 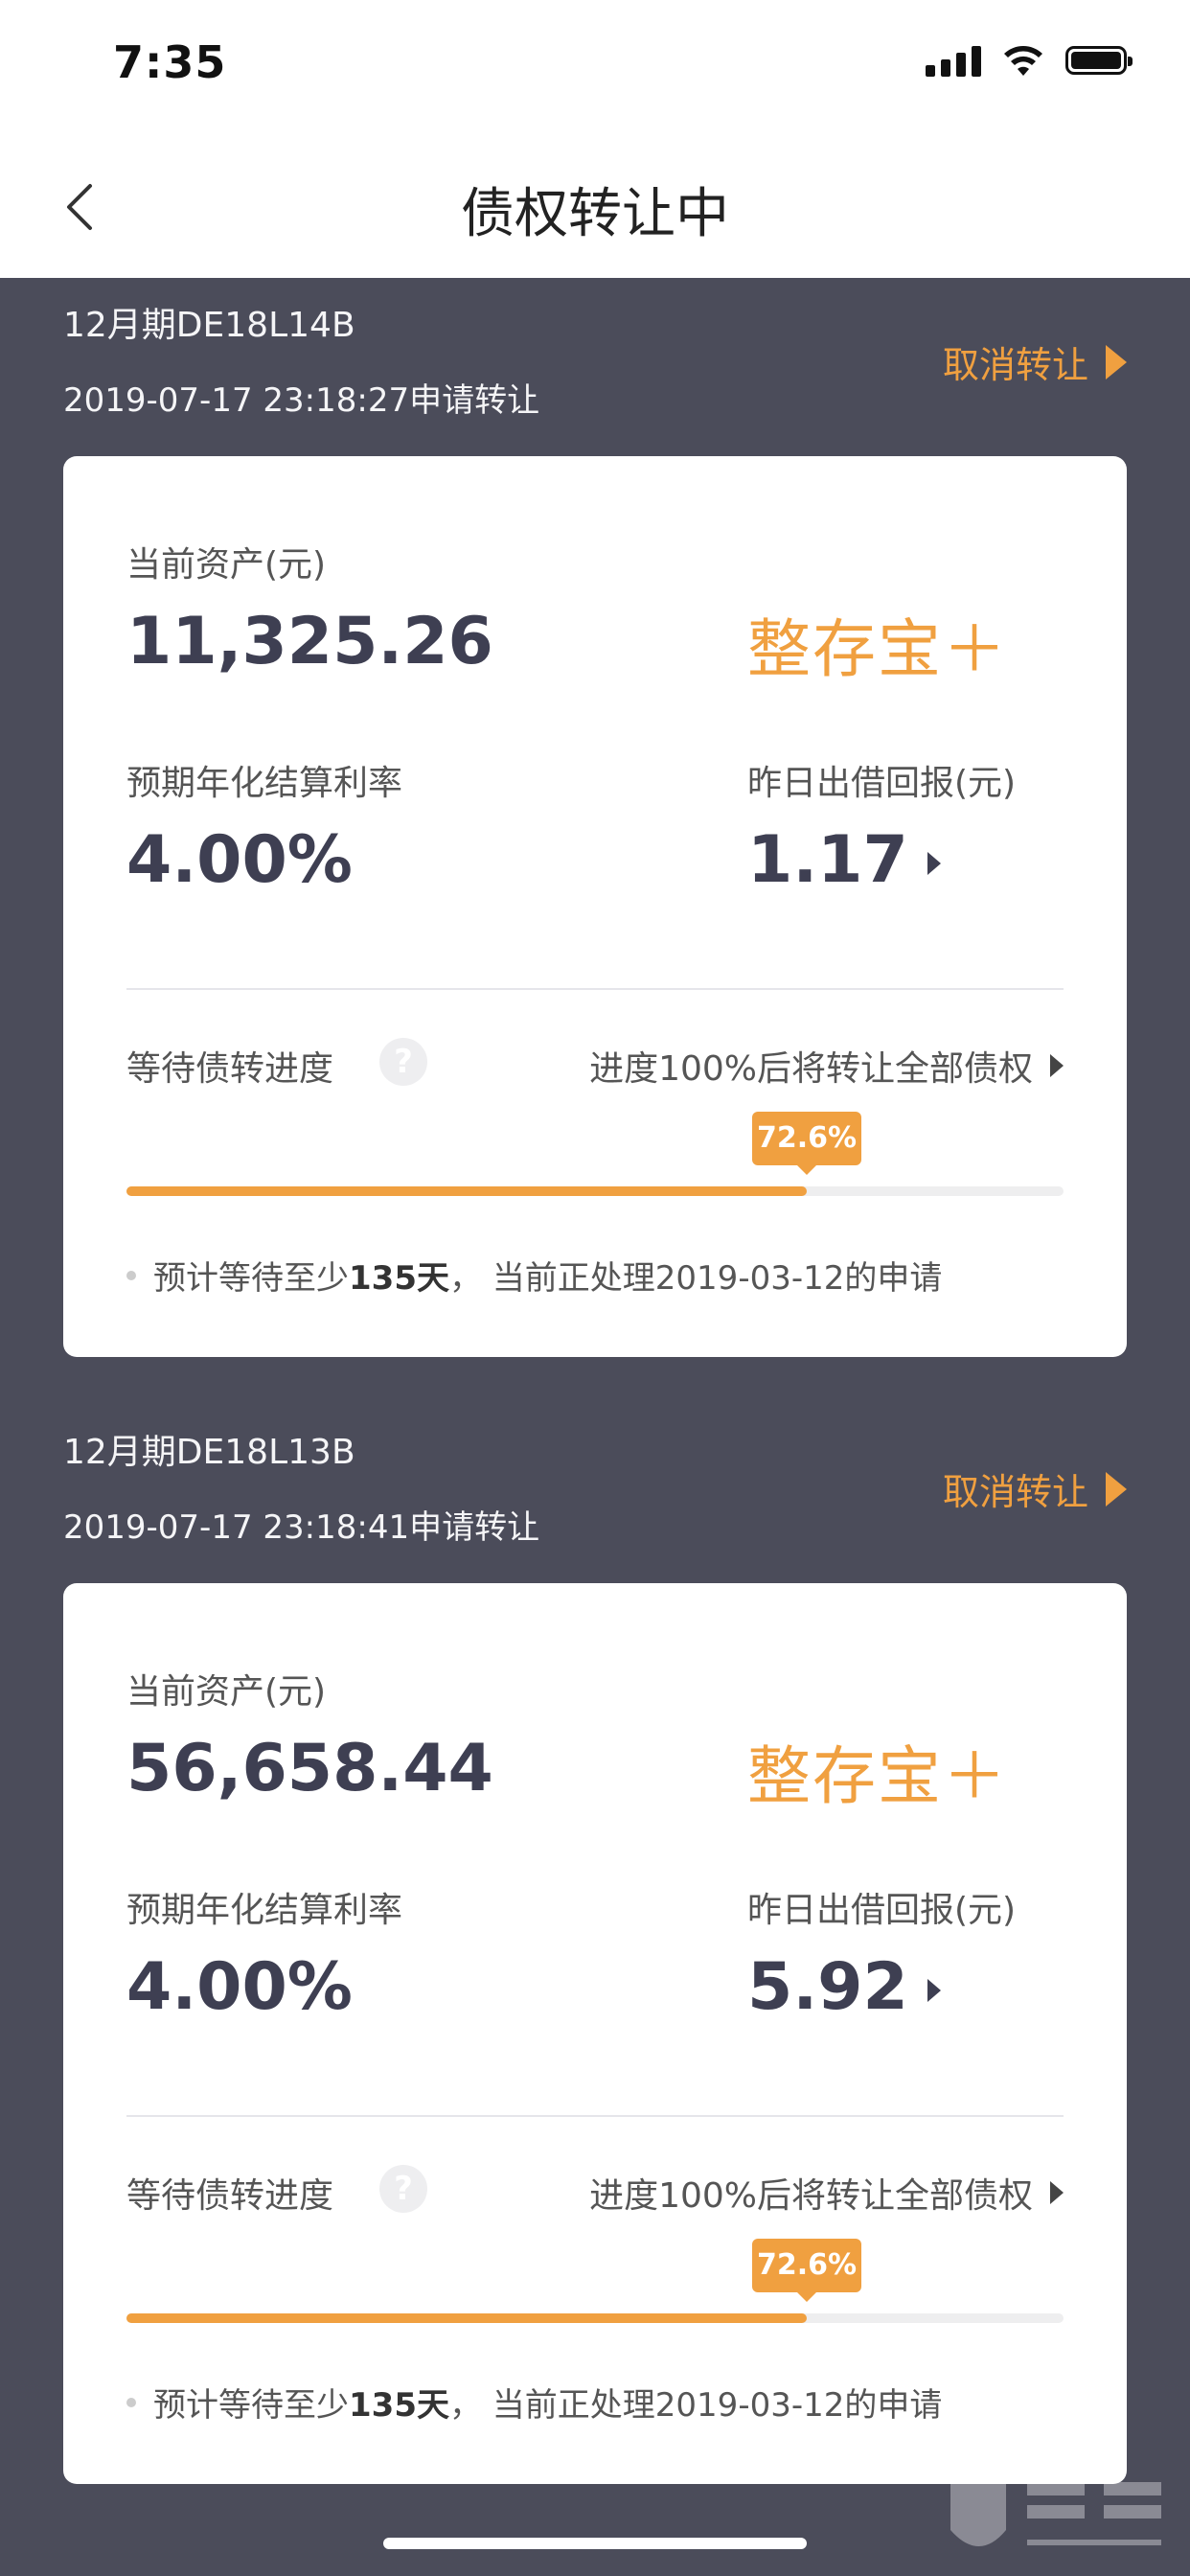 I want to click on yesterday-return-link: 1.17, so click(x=844, y=860).